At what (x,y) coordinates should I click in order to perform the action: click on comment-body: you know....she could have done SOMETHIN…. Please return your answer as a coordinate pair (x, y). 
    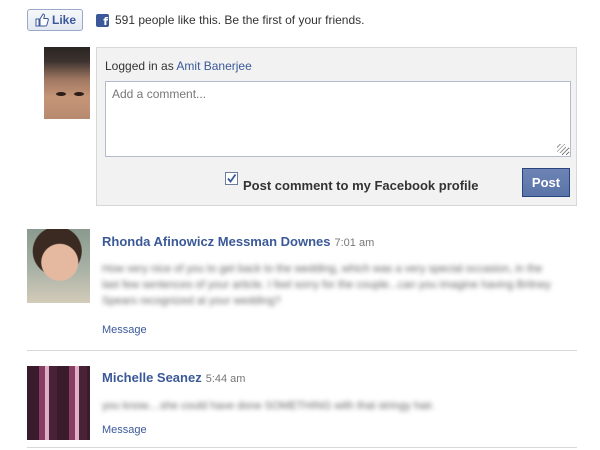
    Looking at the image, I should click on (268, 406).